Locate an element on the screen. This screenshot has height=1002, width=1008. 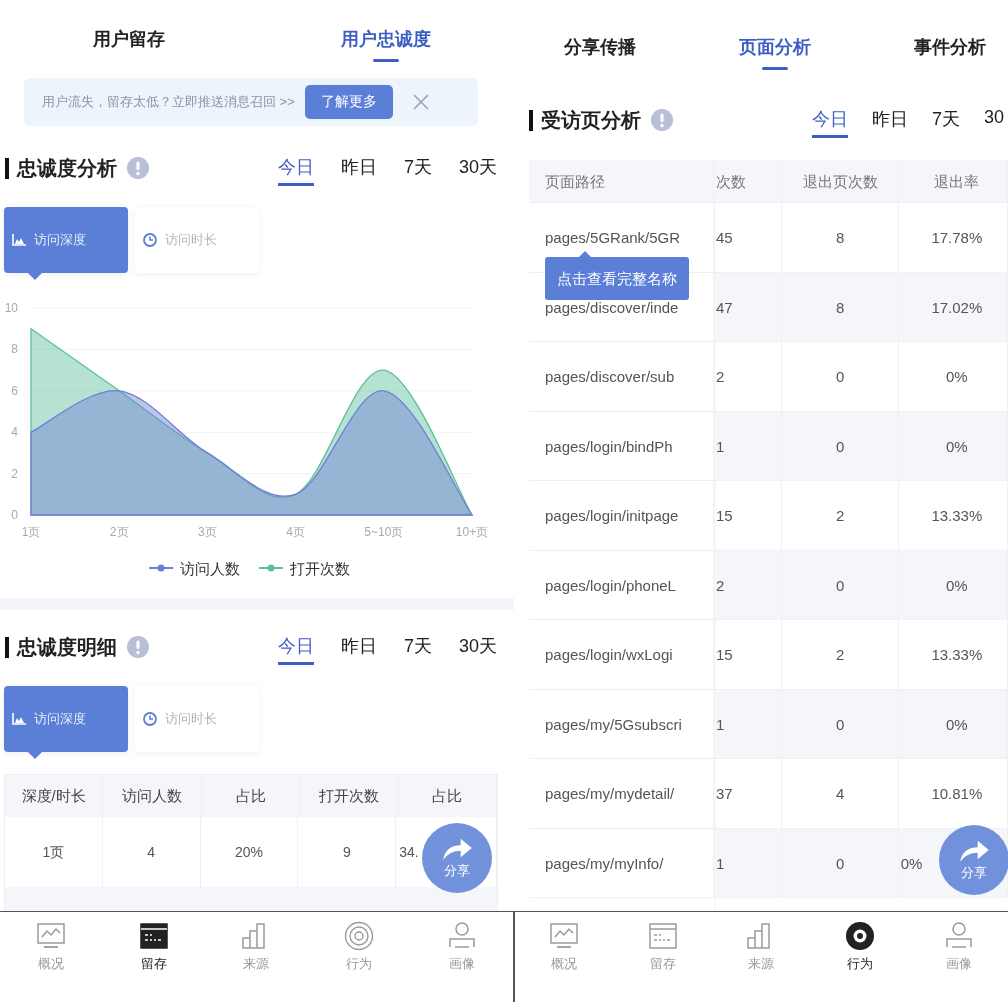
y-tick-label: 2 is located at coordinates (14, 473).